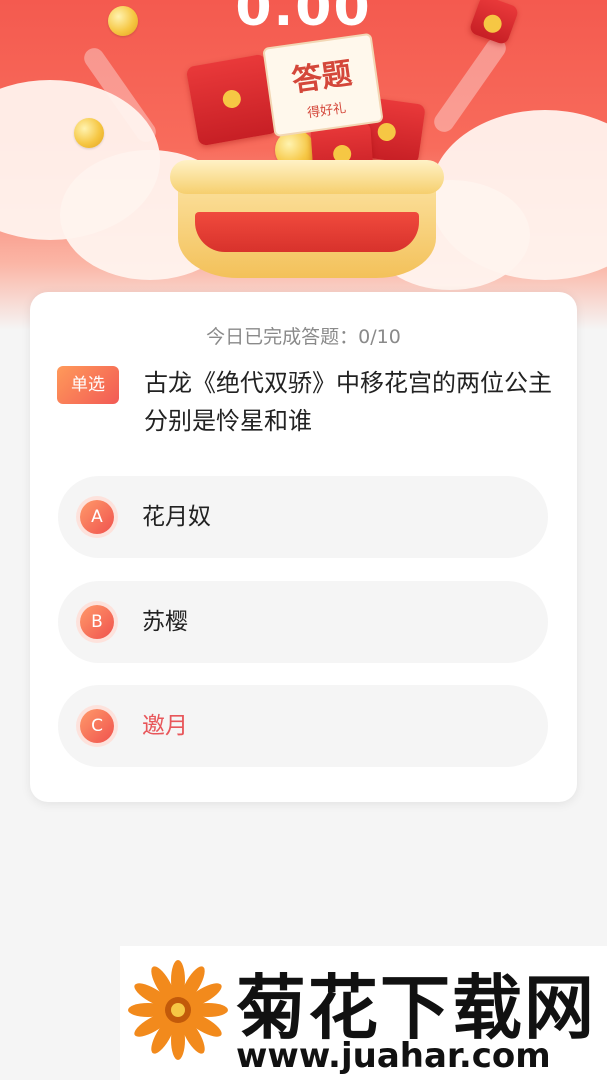 This screenshot has width=607, height=1080. Describe the element at coordinates (323, 85) in the screenshot. I see `quiz-ticket: 答题 得好礼` at that location.